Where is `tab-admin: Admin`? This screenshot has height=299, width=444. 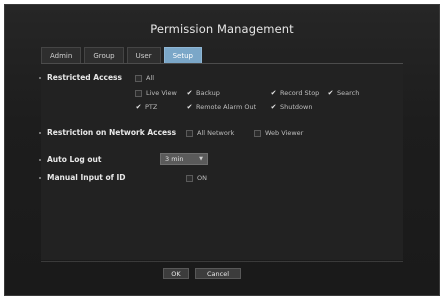 tab-admin: Admin is located at coordinates (61, 55).